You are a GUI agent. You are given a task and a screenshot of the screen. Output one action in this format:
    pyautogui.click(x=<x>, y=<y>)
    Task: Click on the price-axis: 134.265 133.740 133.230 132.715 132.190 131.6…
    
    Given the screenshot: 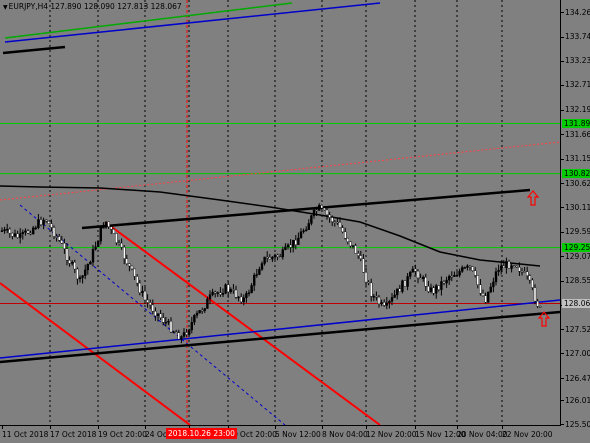 What is the action you would take?
    pyautogui.click(x=575, y=214)
    